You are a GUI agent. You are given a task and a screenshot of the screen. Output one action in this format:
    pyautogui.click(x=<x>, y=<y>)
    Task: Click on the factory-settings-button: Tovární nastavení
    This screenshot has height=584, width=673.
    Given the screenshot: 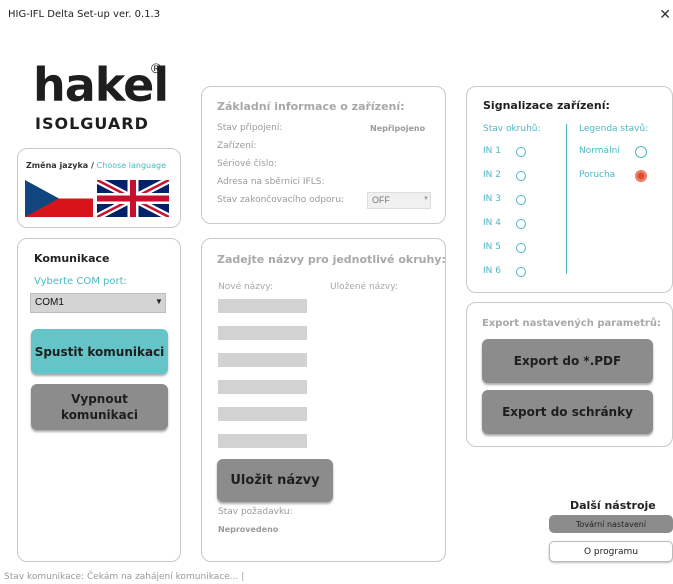 What is the action you would take?
    pyautogui.click(x=611, y=524)
    